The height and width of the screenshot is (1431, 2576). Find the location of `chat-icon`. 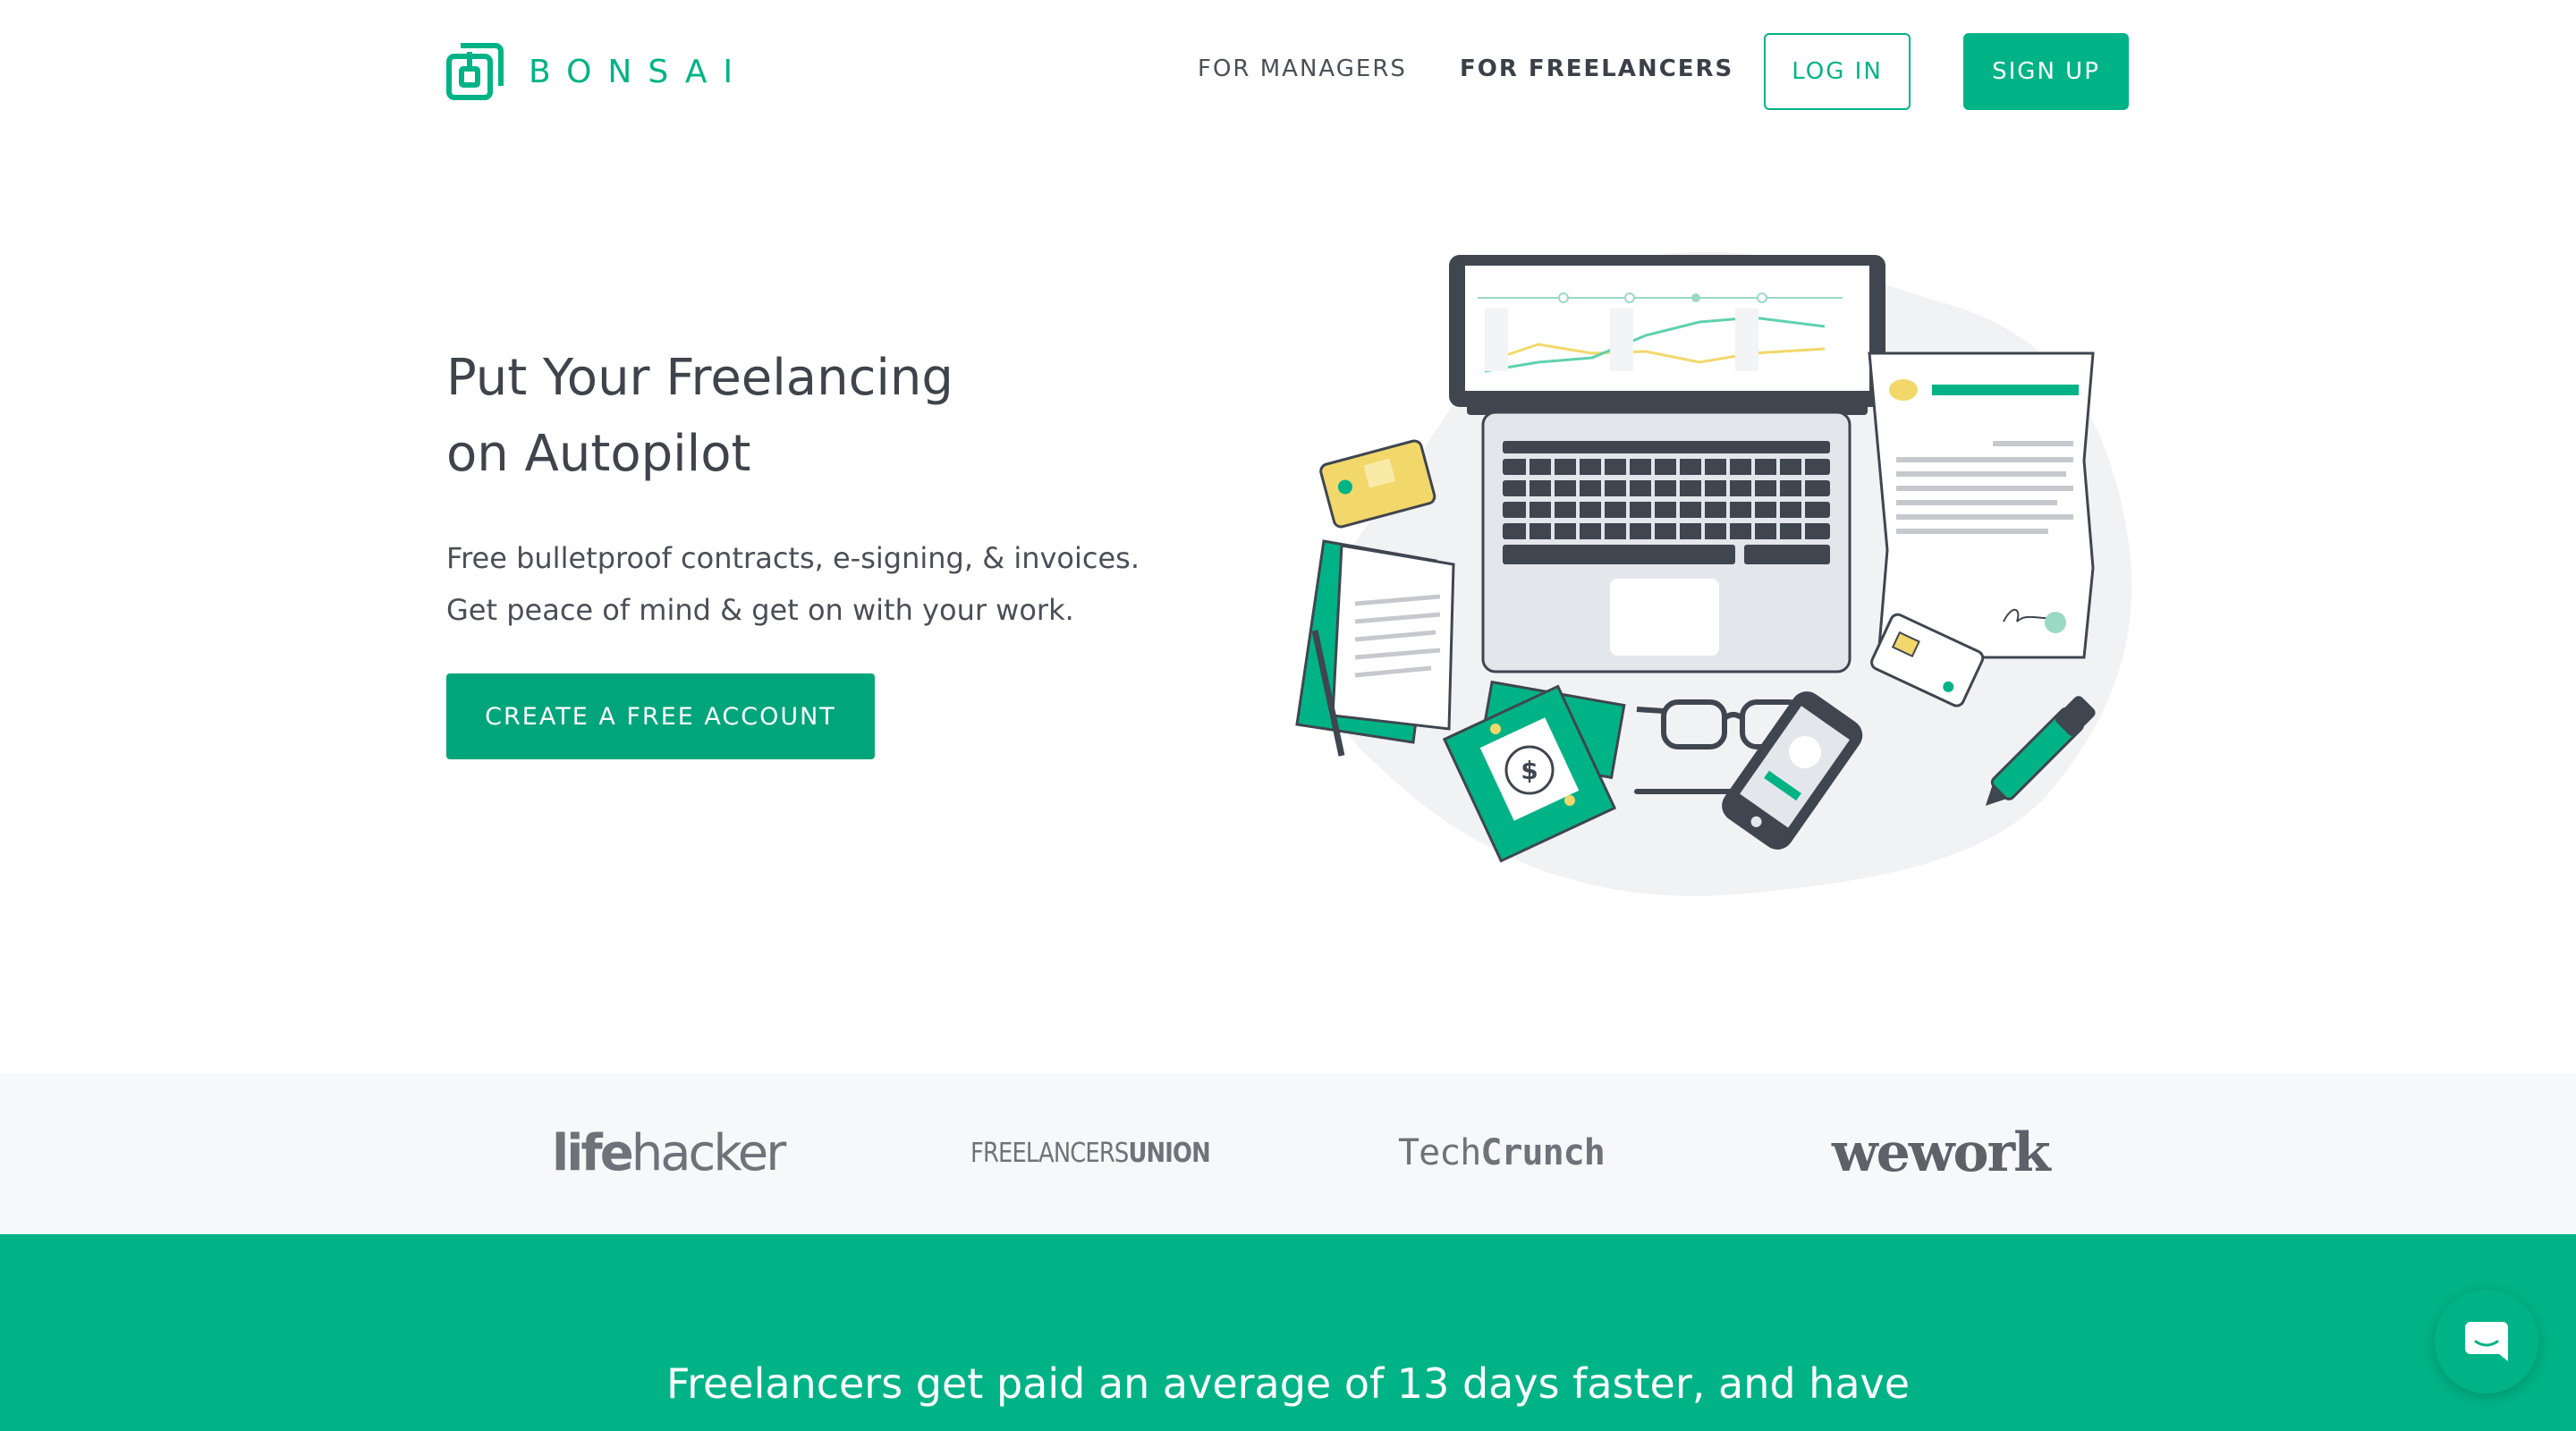

chat-icon is located at coordinates (2486, 1341).